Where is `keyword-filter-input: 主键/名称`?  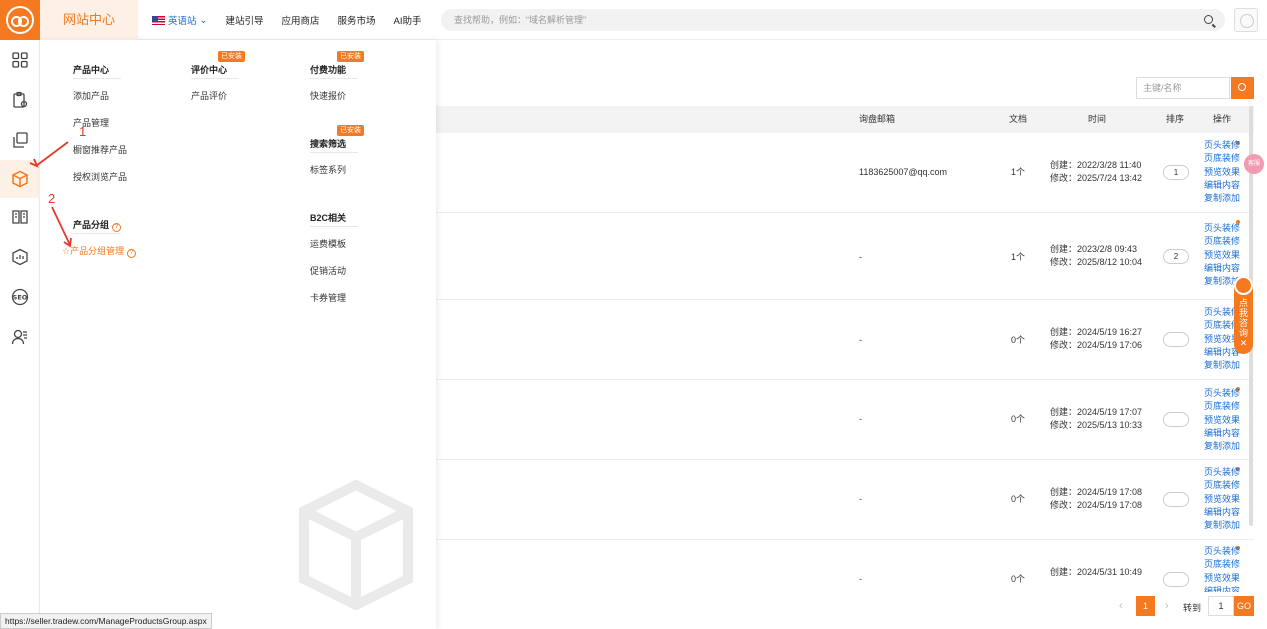
keyword-filter-input: 主键/名称 is located at coordinates (1183, 88).